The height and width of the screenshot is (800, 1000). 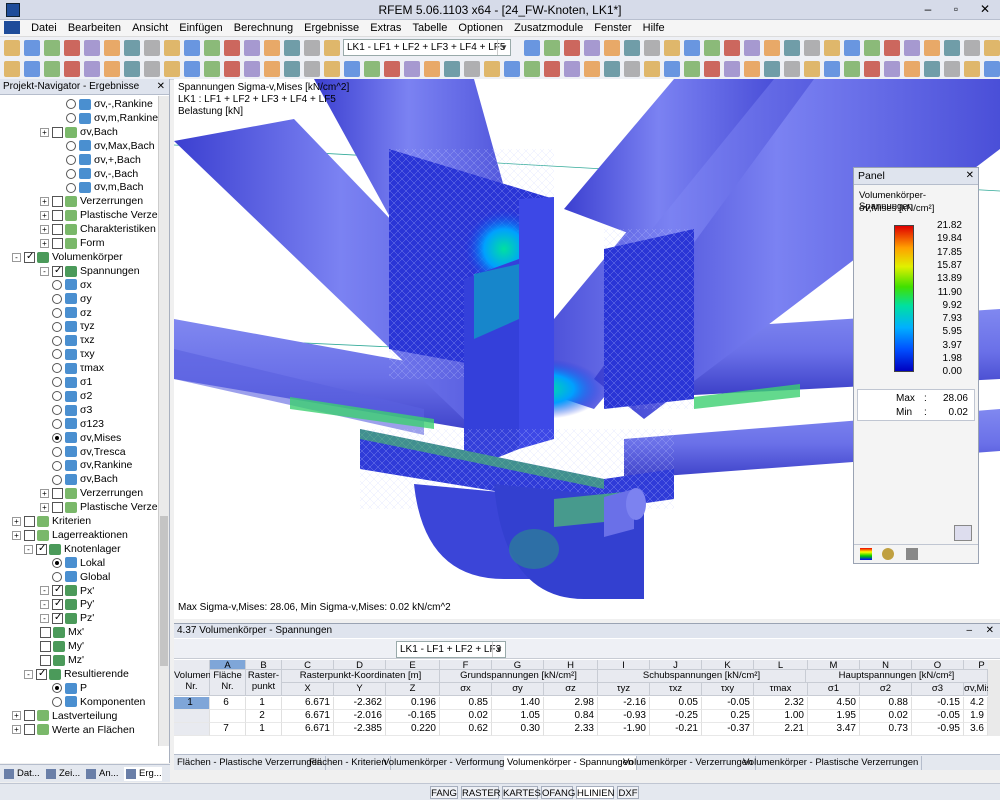 I want to click on status-kartes: KARTES, so click(x=521, y=792).